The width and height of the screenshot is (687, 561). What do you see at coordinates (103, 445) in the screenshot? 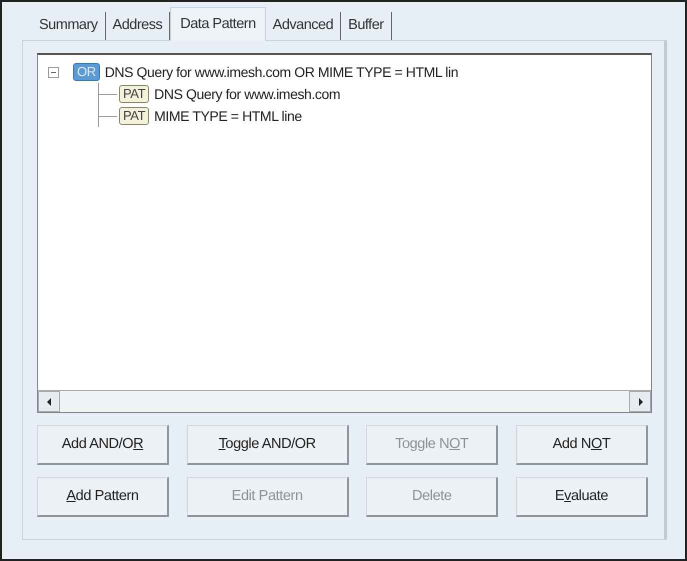
I see `action-button: Add AND/OR` at bounding box center [103, 445].